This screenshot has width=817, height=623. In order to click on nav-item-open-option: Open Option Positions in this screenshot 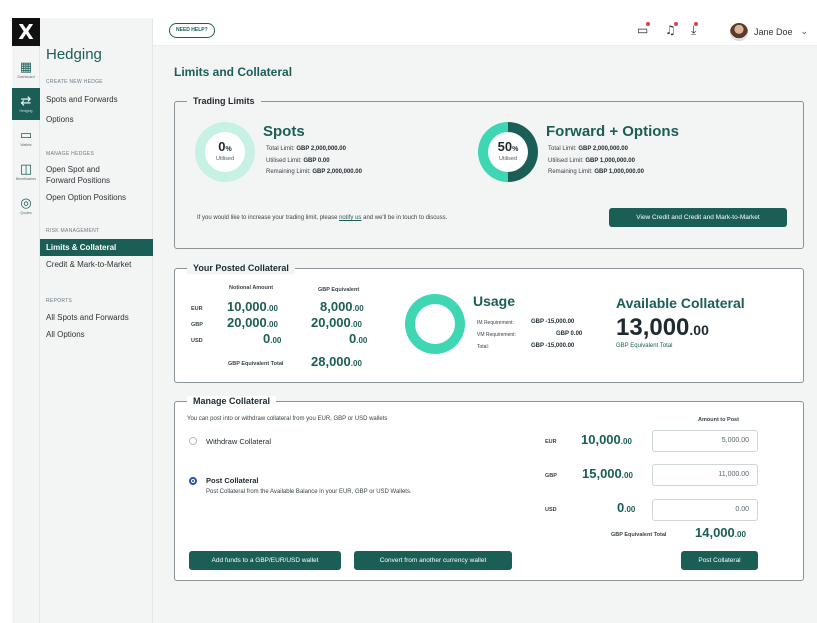, I will do `click(99, 197)`.